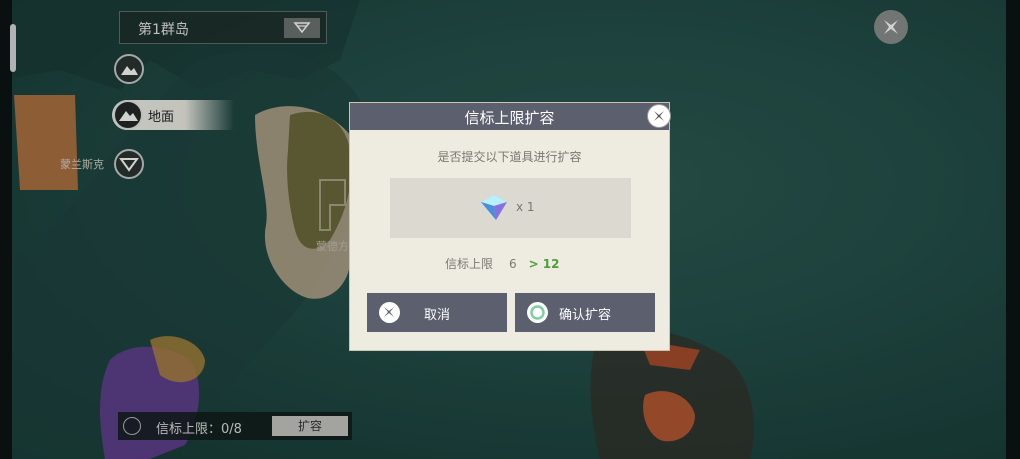 The width and height of the screenshot is (1020, 459). What do you see at coordinates (469, 264) in the screenshot?
I see `limit-label: 信标上限` at bounding box center [469, 264].